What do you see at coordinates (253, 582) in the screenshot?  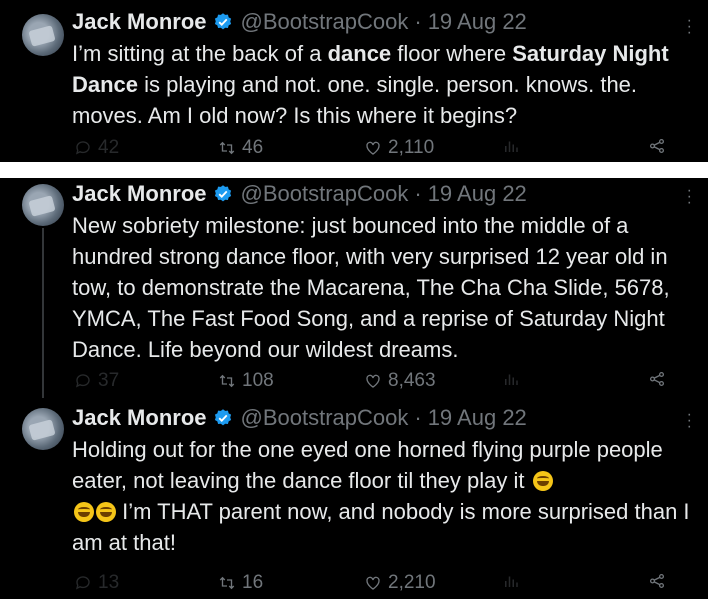 I see `retweet-count: 16` at bounding box center [253, 582].